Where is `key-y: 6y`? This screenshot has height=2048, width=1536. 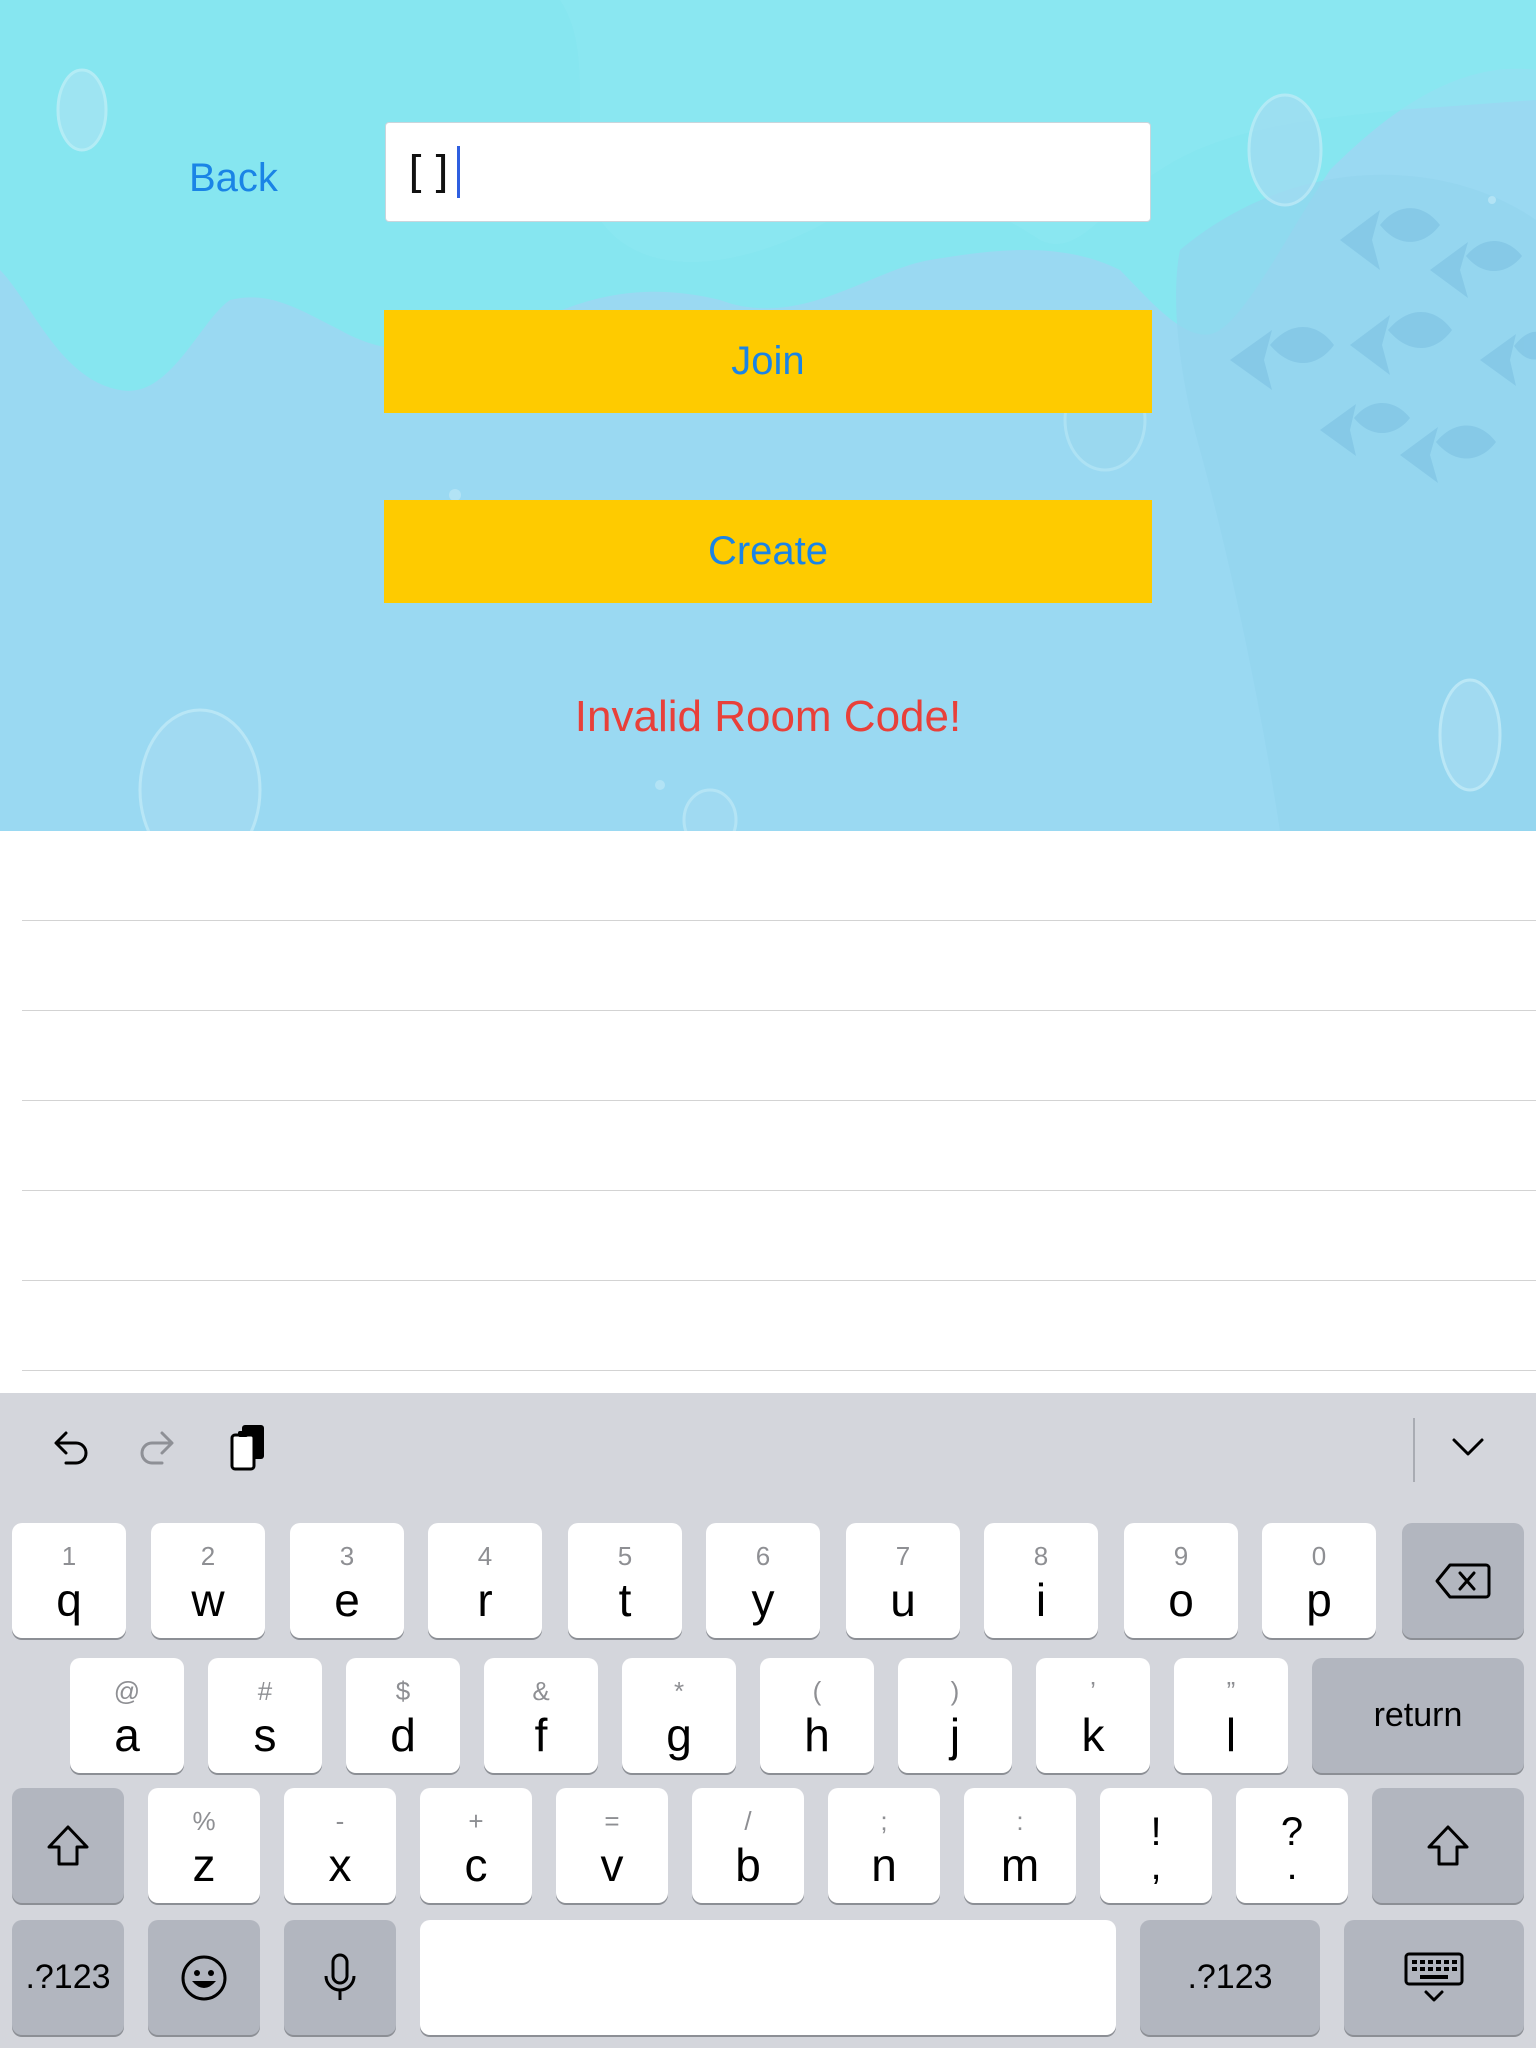 key-y: 6y is located at coordinates (763, 1580).